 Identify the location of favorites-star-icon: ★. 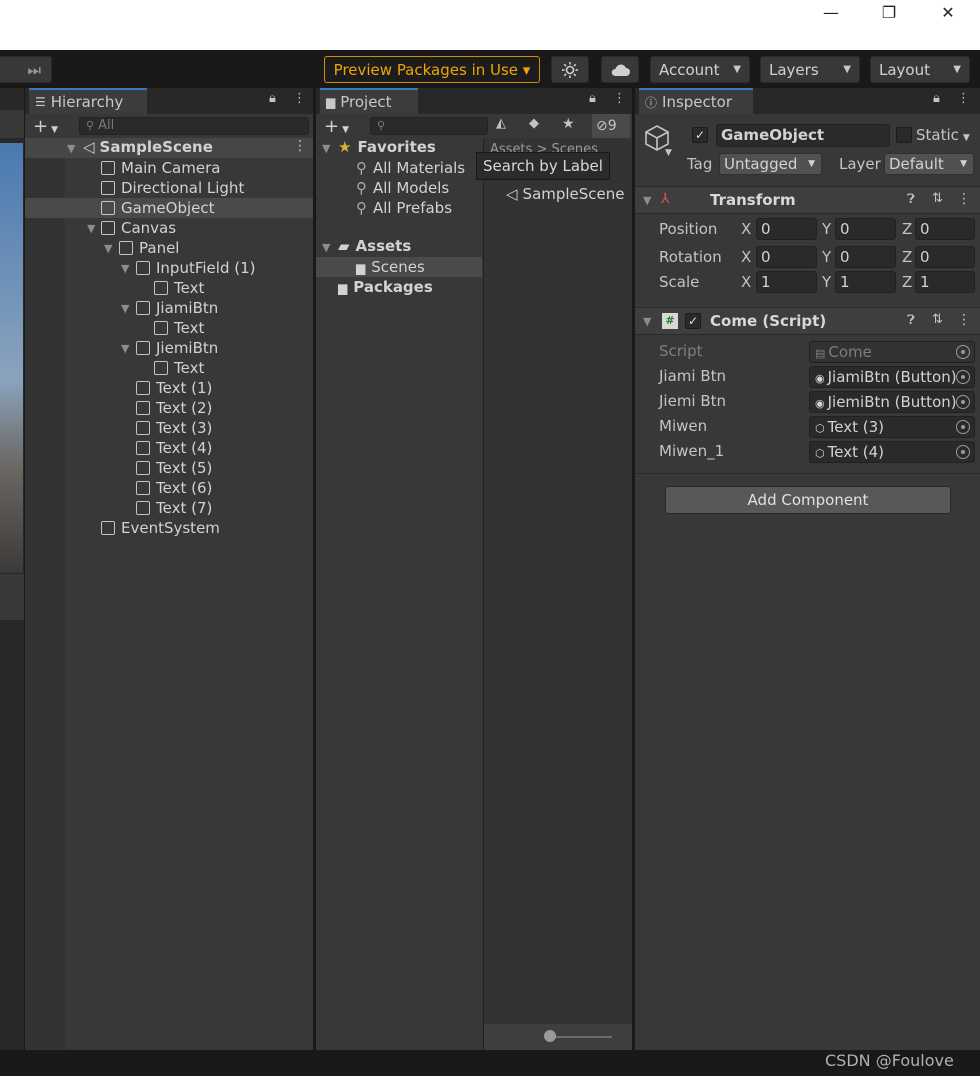
(574, 126).